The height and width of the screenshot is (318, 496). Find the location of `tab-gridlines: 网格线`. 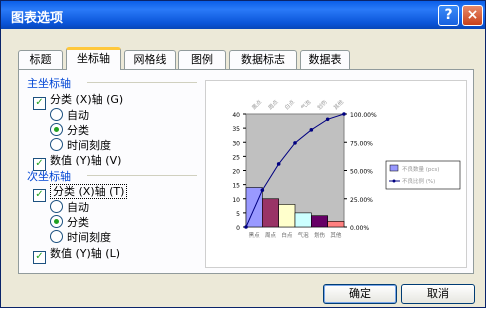

tab-gridlines: 网格线 is located at coordinates (150, 59).